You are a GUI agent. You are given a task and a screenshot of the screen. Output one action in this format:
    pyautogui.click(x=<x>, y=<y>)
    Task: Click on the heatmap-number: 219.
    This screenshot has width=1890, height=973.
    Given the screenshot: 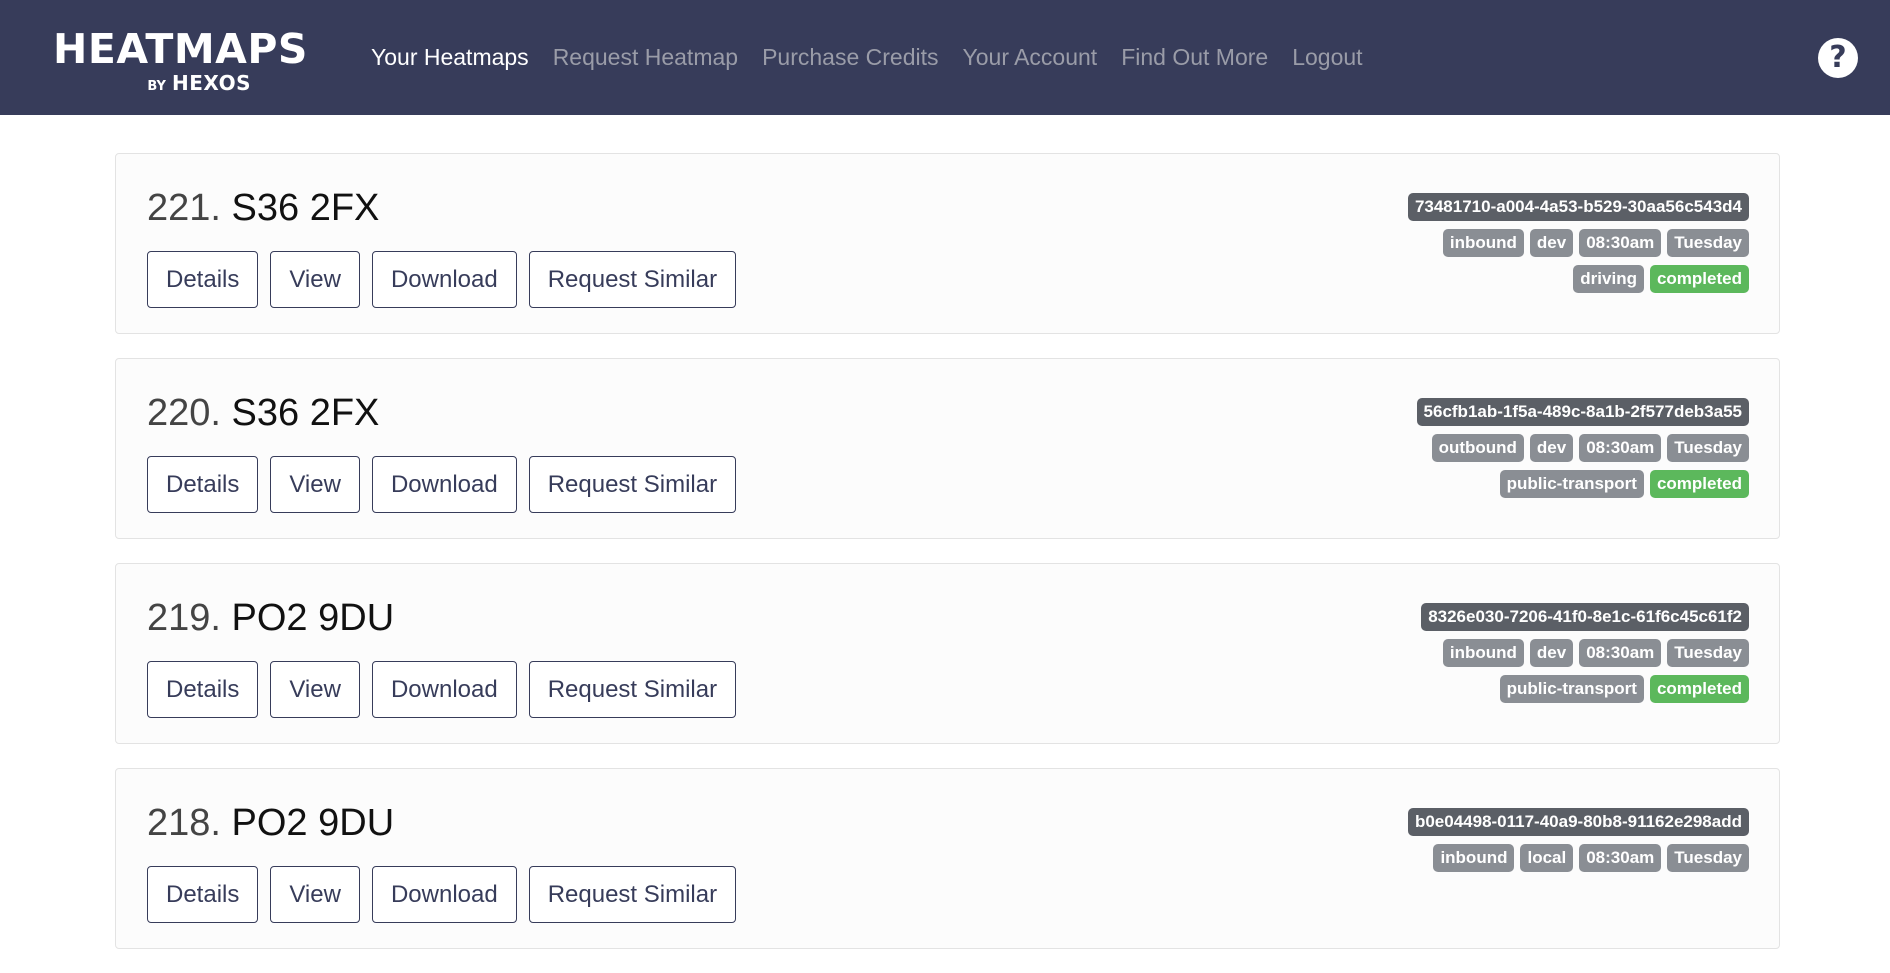 What is the action you would take?
    pyautogui.click(x=184, y=618)
    